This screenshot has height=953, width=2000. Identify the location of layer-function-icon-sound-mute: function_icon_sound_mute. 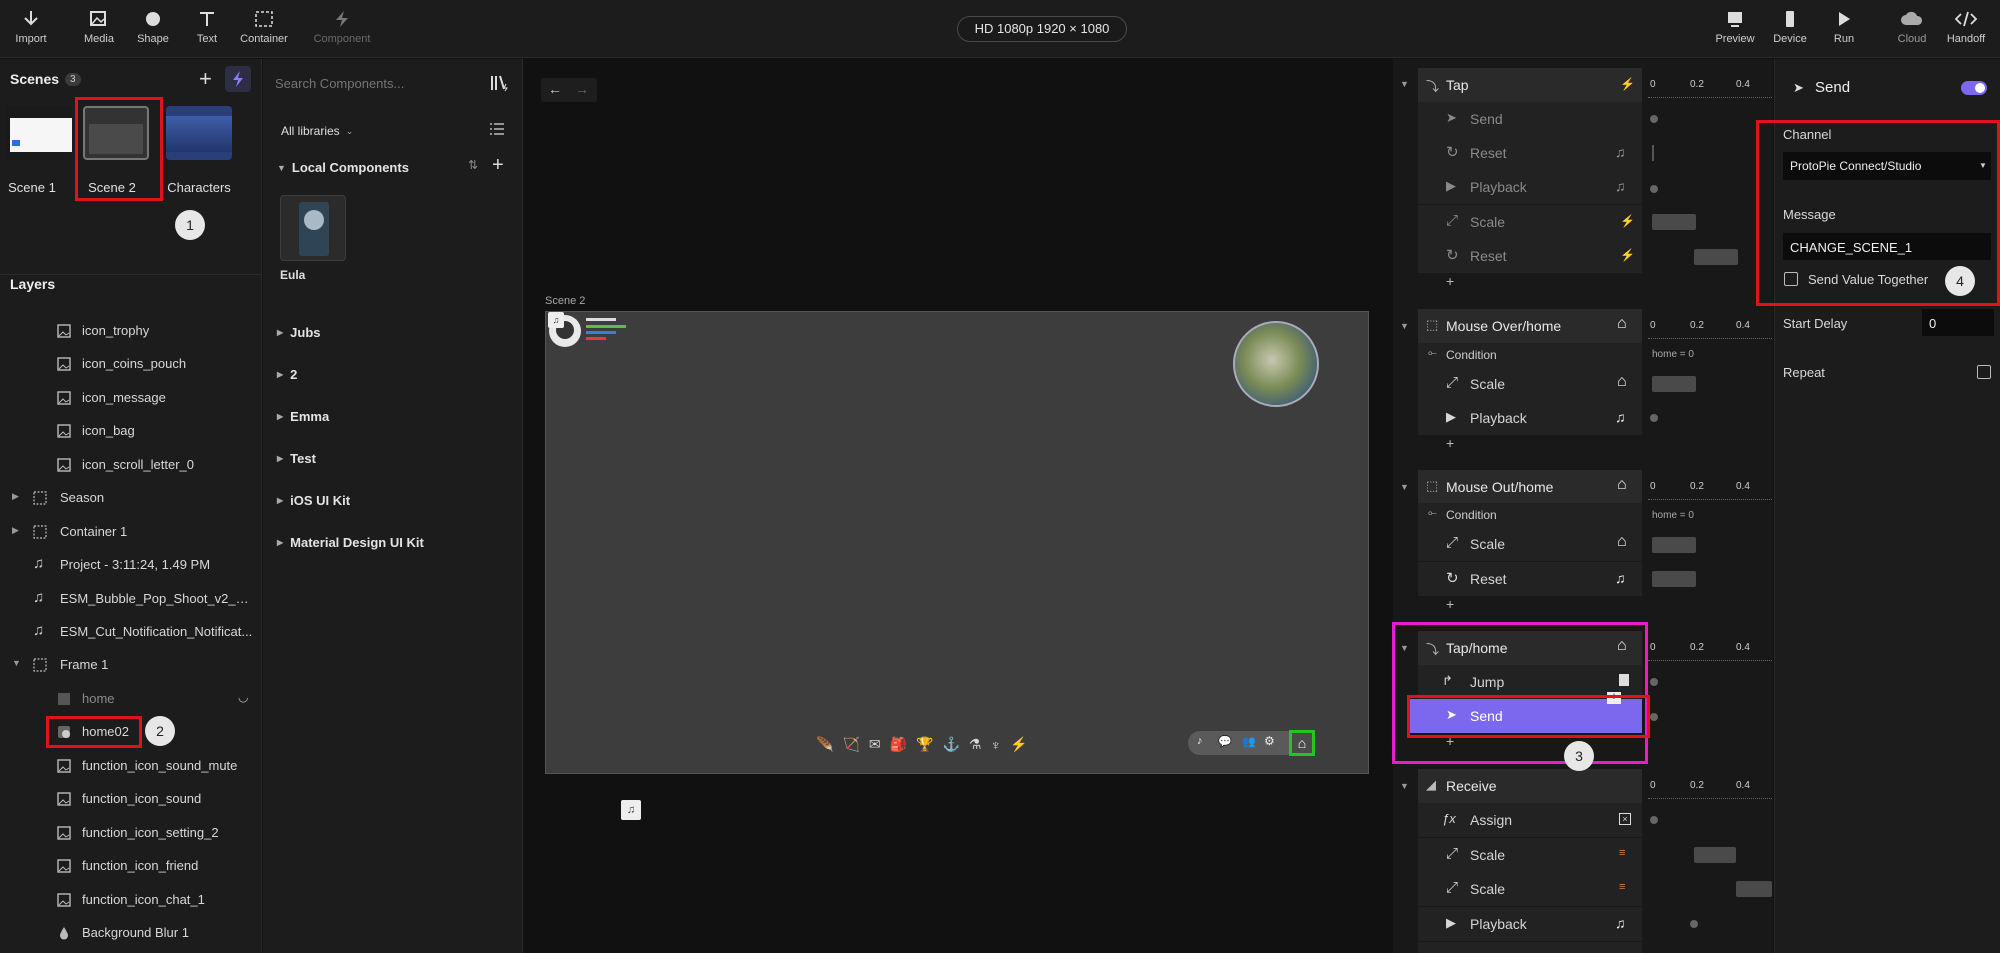
(131, 765).